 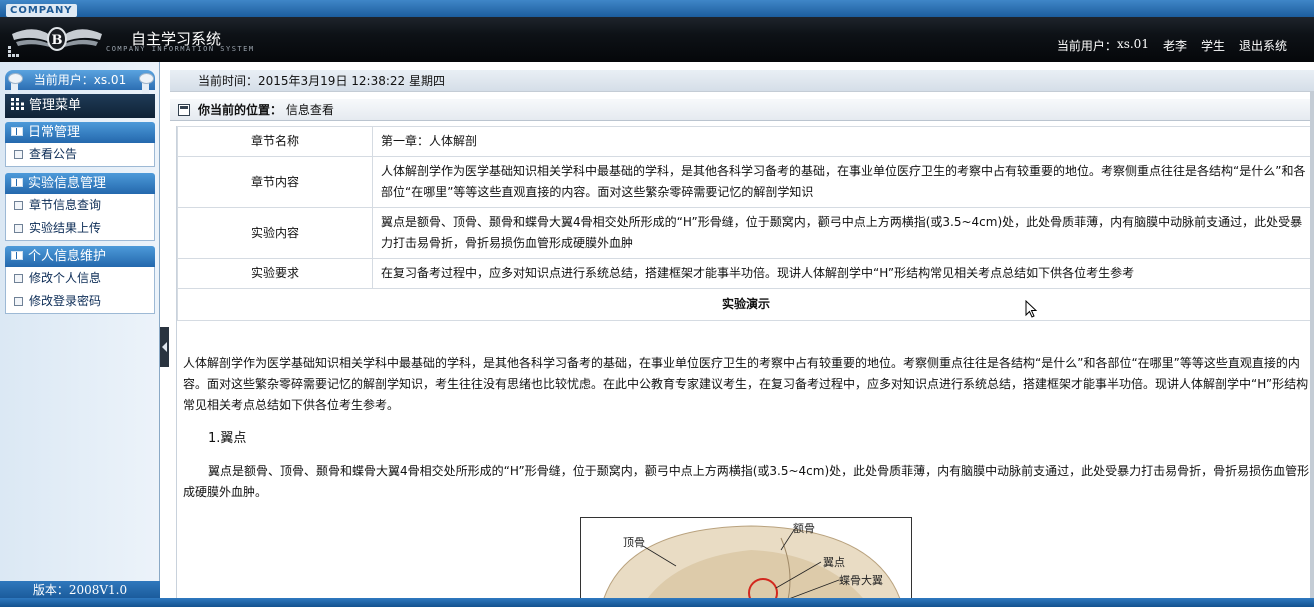 I want to click on sidebar-item-label: 实验结果上传, so click(x=65, y=228).